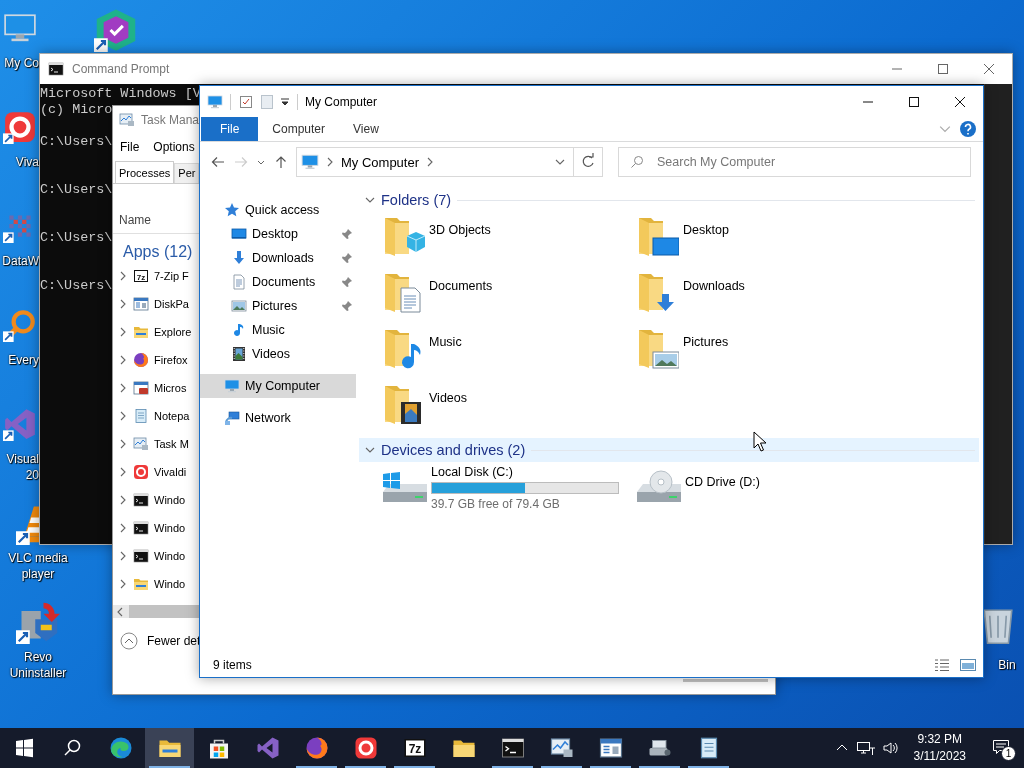  What do you see at coordinates (187, 173) in the screenshot?
I see `tab: Per` at bounding box center [187, 173].